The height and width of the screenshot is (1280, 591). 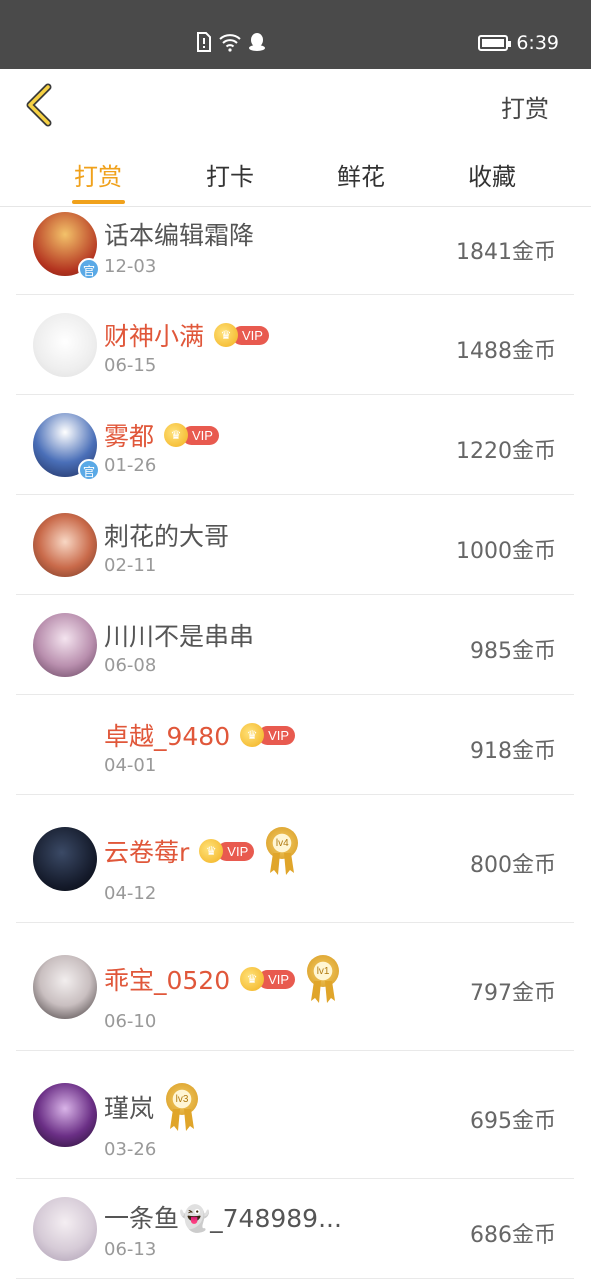 What do you see at coordinates (295, 645) in the screenshot?
I see `list-item: 川川不是串串 06-08 985金币` at bounding box center [295, 645].